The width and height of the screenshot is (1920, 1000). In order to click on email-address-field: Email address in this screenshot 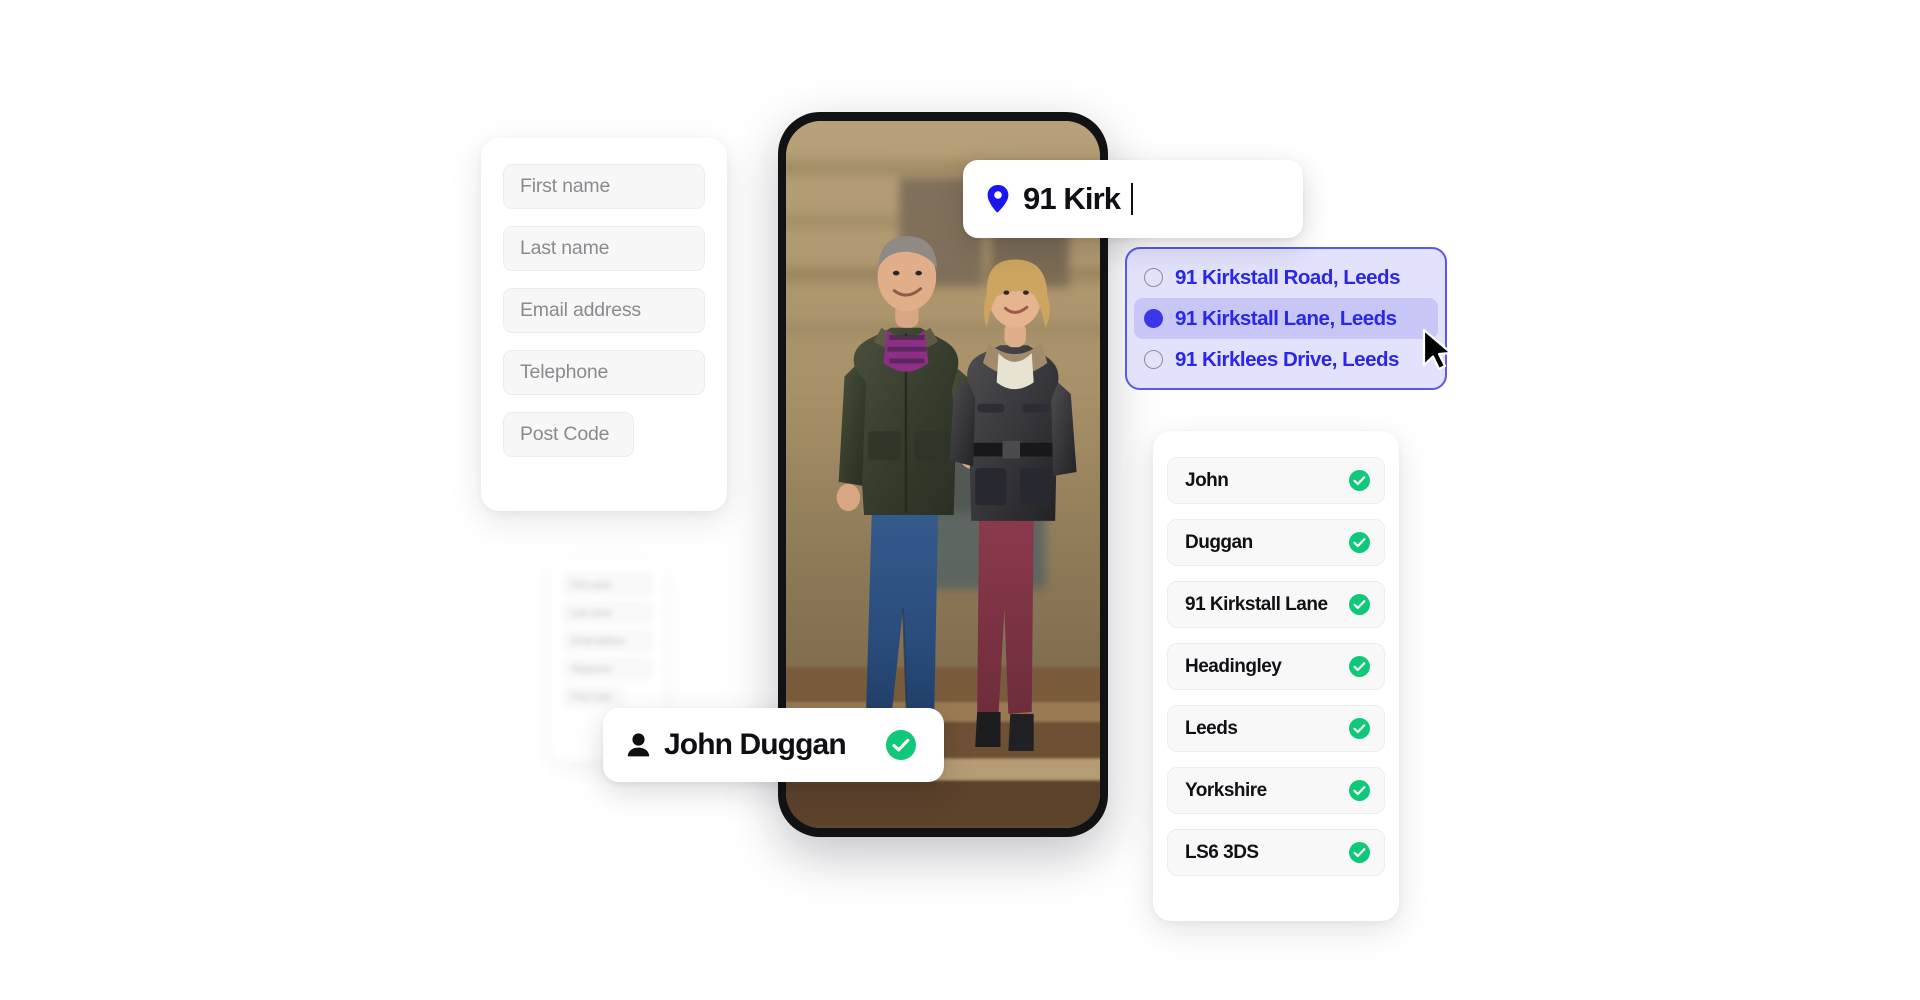, I will do `click(604, 310)`.